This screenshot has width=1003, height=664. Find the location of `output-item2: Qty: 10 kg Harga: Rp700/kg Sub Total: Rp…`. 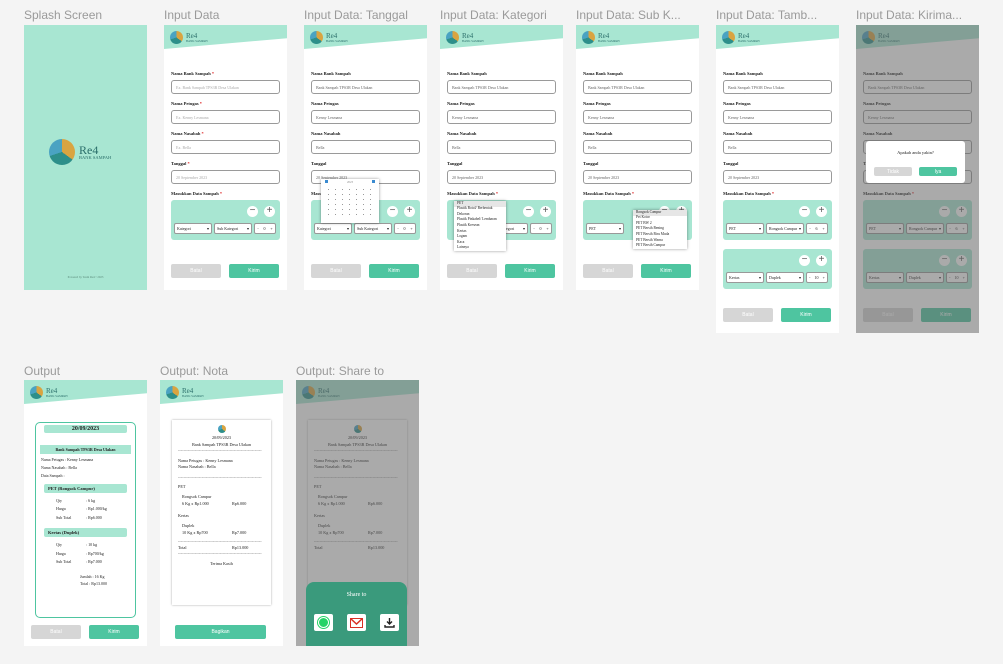

output-item2: Qty: 10 kg Harga: Rp700/kg Sub Total: Rp… is located at coordinates (80, 553).